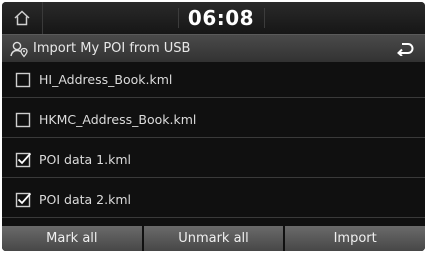 The width and height of the screenshot is (427, 253). I want to click on mark-all-button: Mark all, so click(72, 238).